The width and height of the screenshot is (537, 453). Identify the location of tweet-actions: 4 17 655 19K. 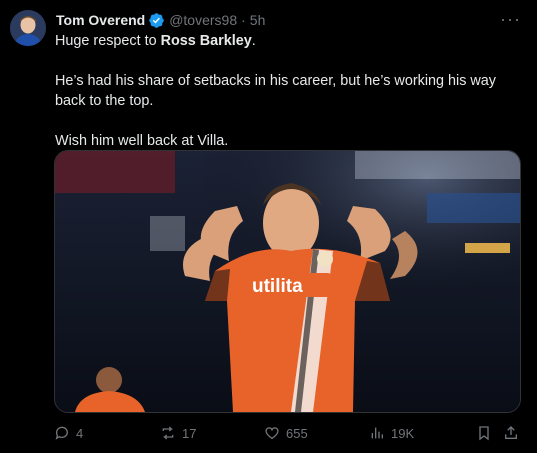
(287, 433).